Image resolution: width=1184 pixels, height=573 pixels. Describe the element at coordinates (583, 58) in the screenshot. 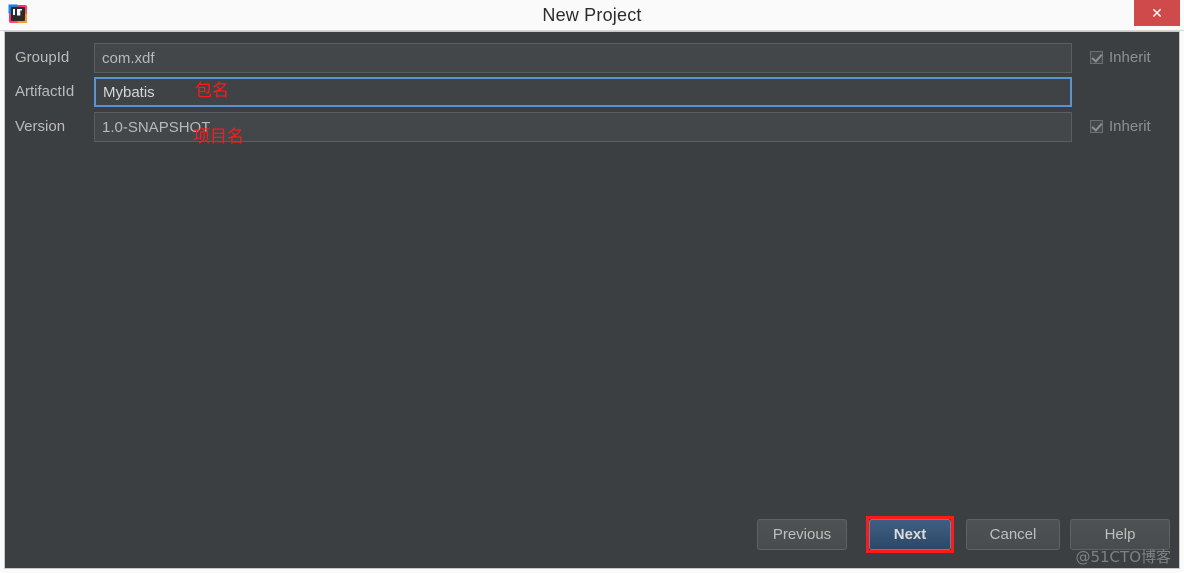

I see `groupid-input` at that location.